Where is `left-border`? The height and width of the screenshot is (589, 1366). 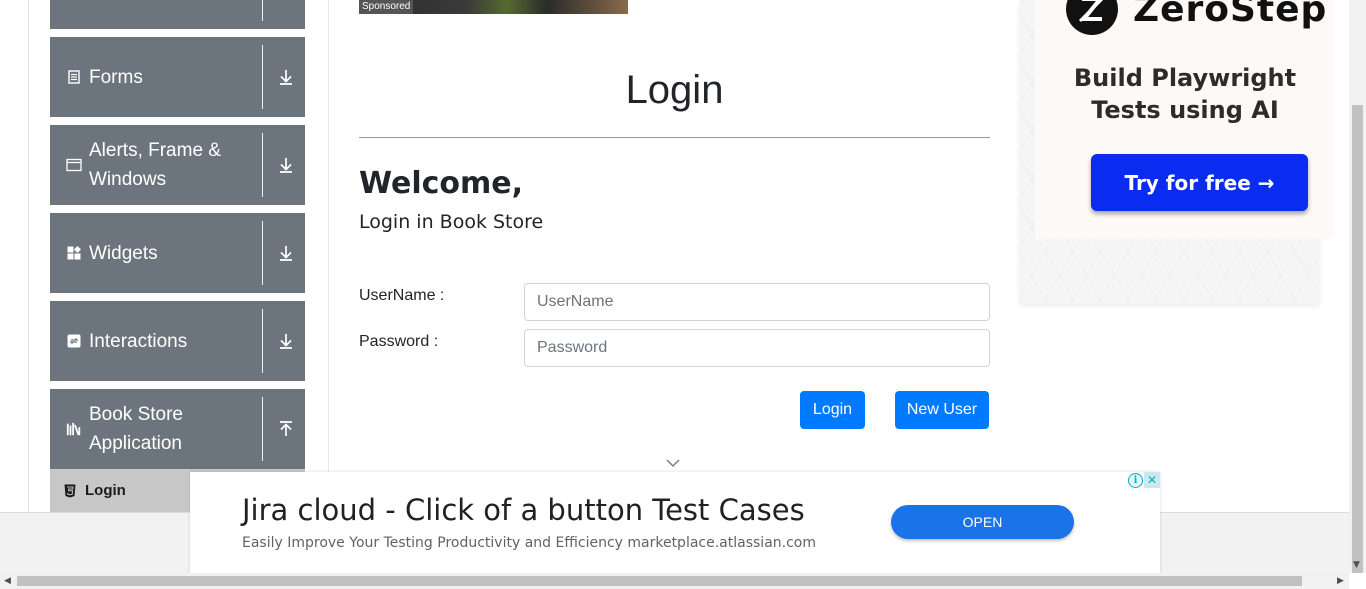
left-border is located at coordinates (28, 256).